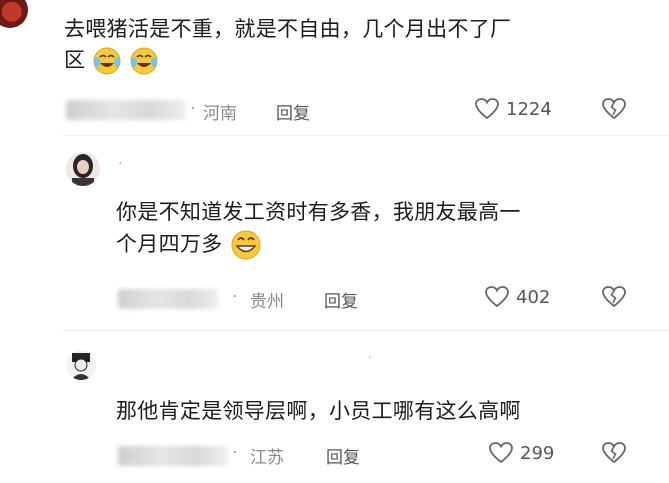 This screenshot has width=669, height=483. I want to click on comment-text: 你是不知道发工资时有多香，我朋友最高一 个月四万多, so click(318, 229).